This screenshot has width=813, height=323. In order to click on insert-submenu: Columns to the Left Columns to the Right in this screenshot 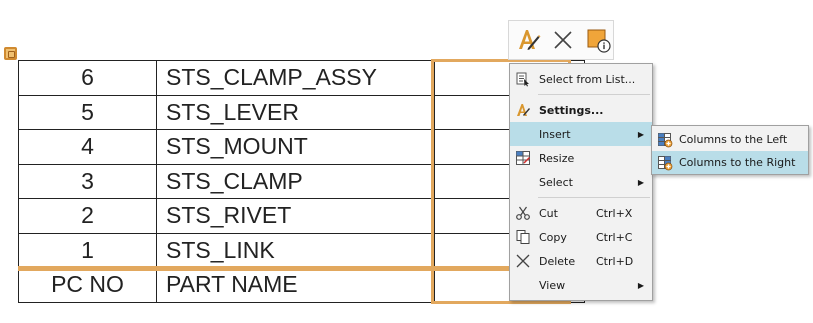, I will do `click(730, 150)`.